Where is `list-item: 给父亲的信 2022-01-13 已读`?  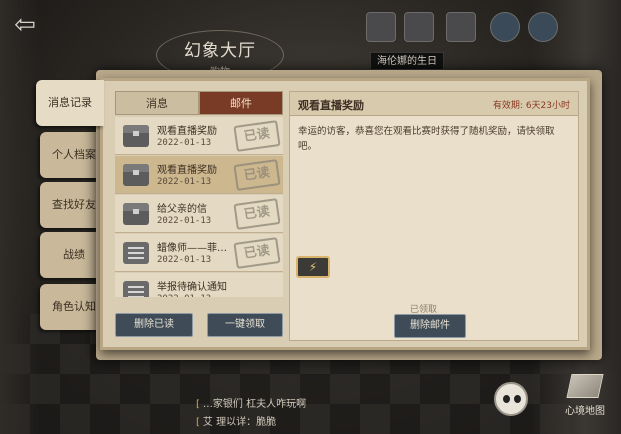 list-item: 给父亲的信 2022-01-13 已读 is located at coordinates (199, 214).